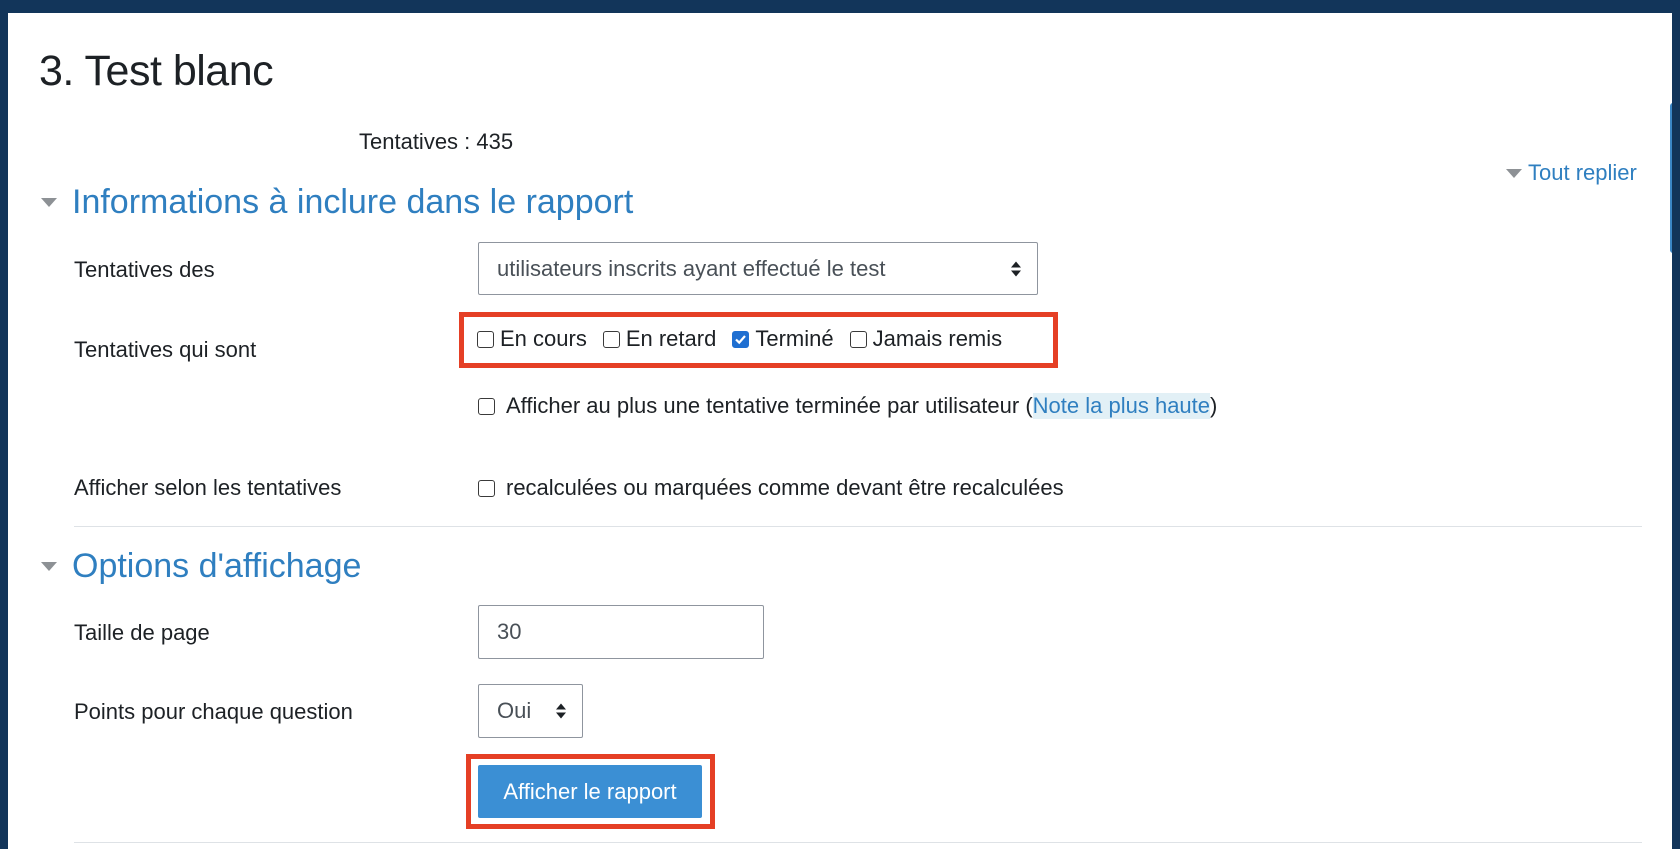 The image size is (1680, 849). I want to click on highest-grade-link: Note la plus haute, so click(1121, 406).